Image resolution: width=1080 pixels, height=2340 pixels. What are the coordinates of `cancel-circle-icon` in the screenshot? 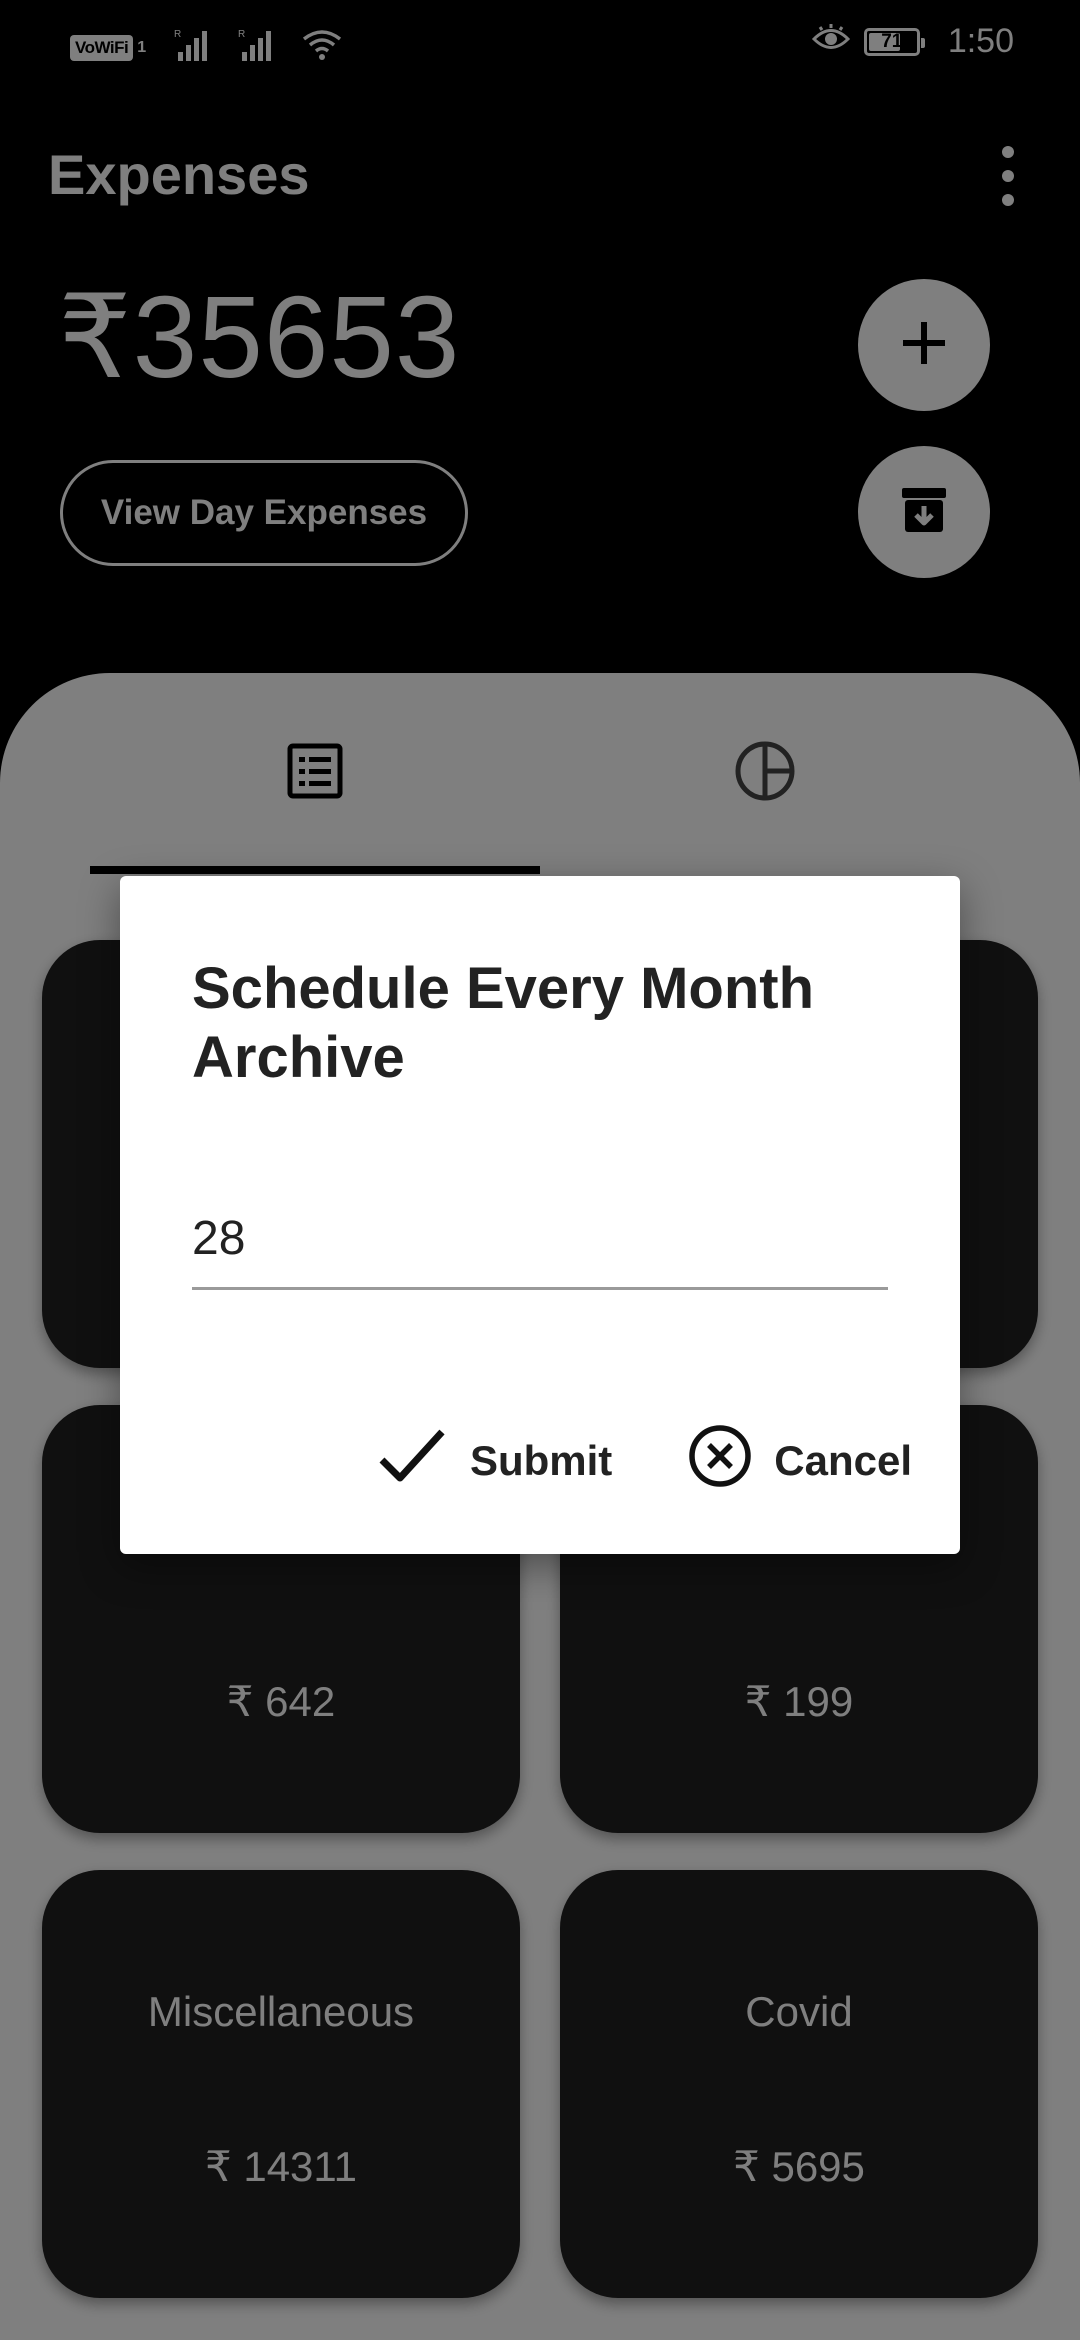 It's located at (720, 1461).